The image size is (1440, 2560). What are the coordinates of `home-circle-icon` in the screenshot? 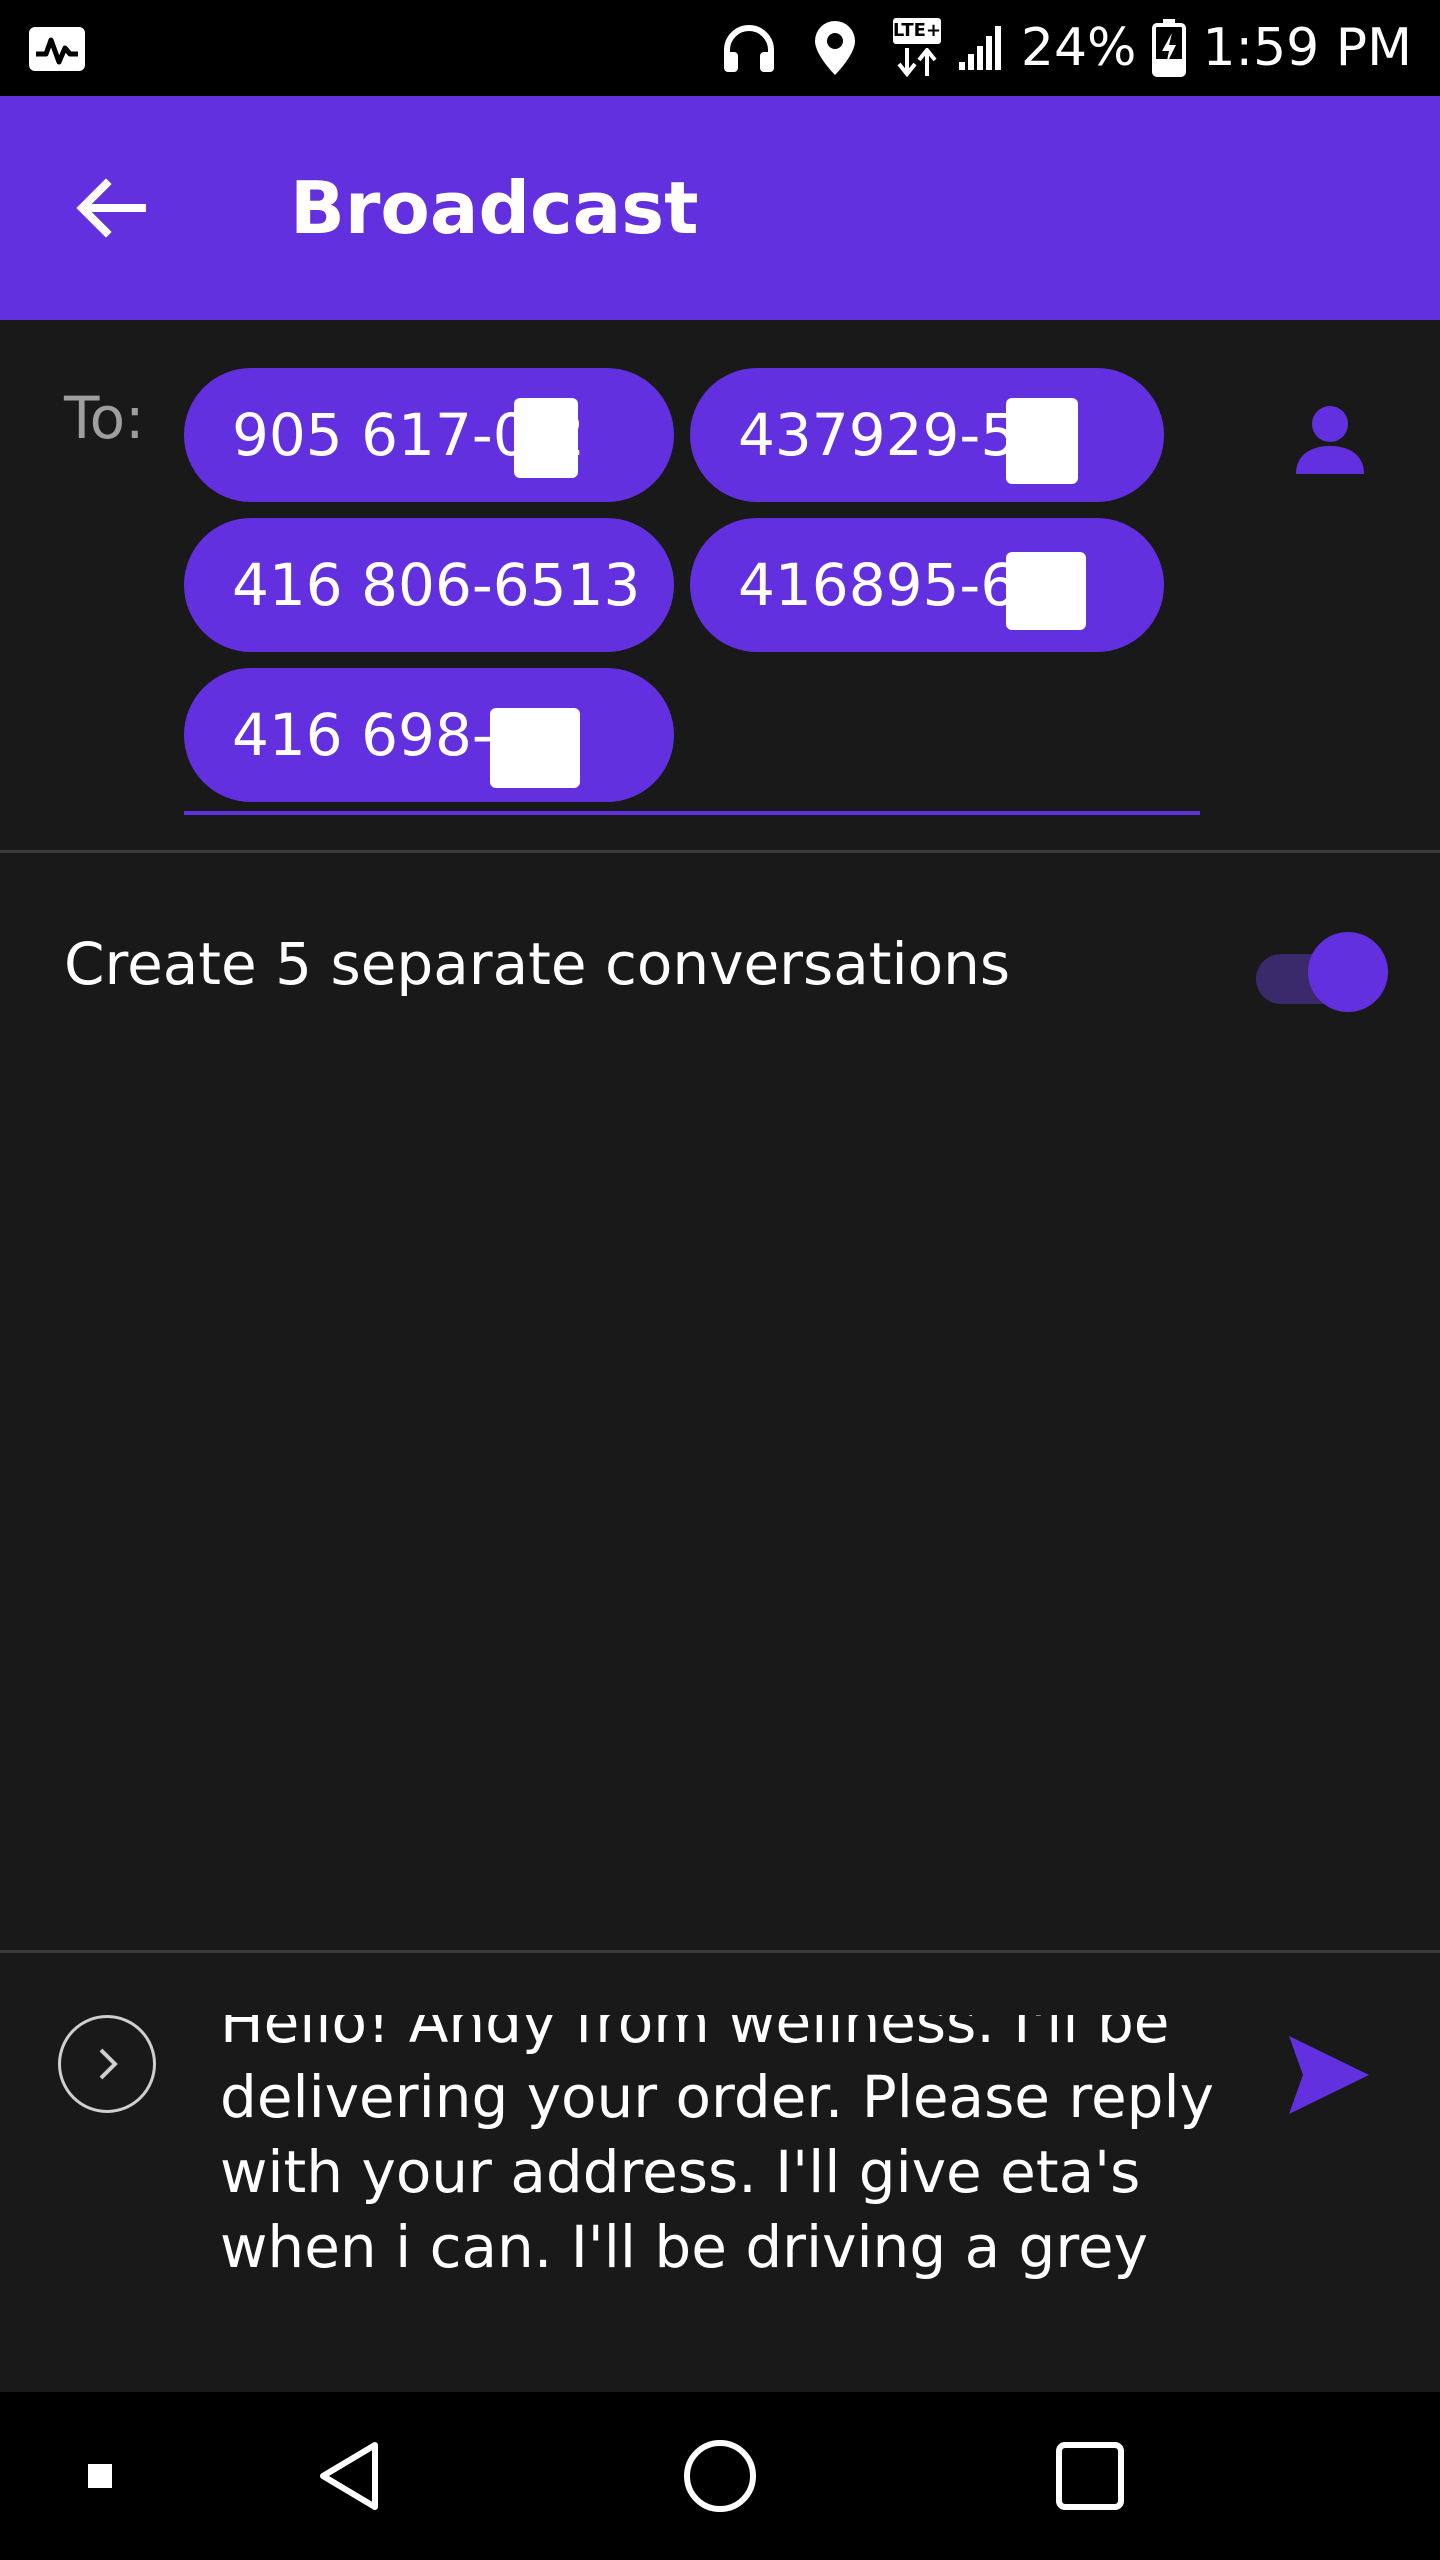 It's located at (720, 2476).